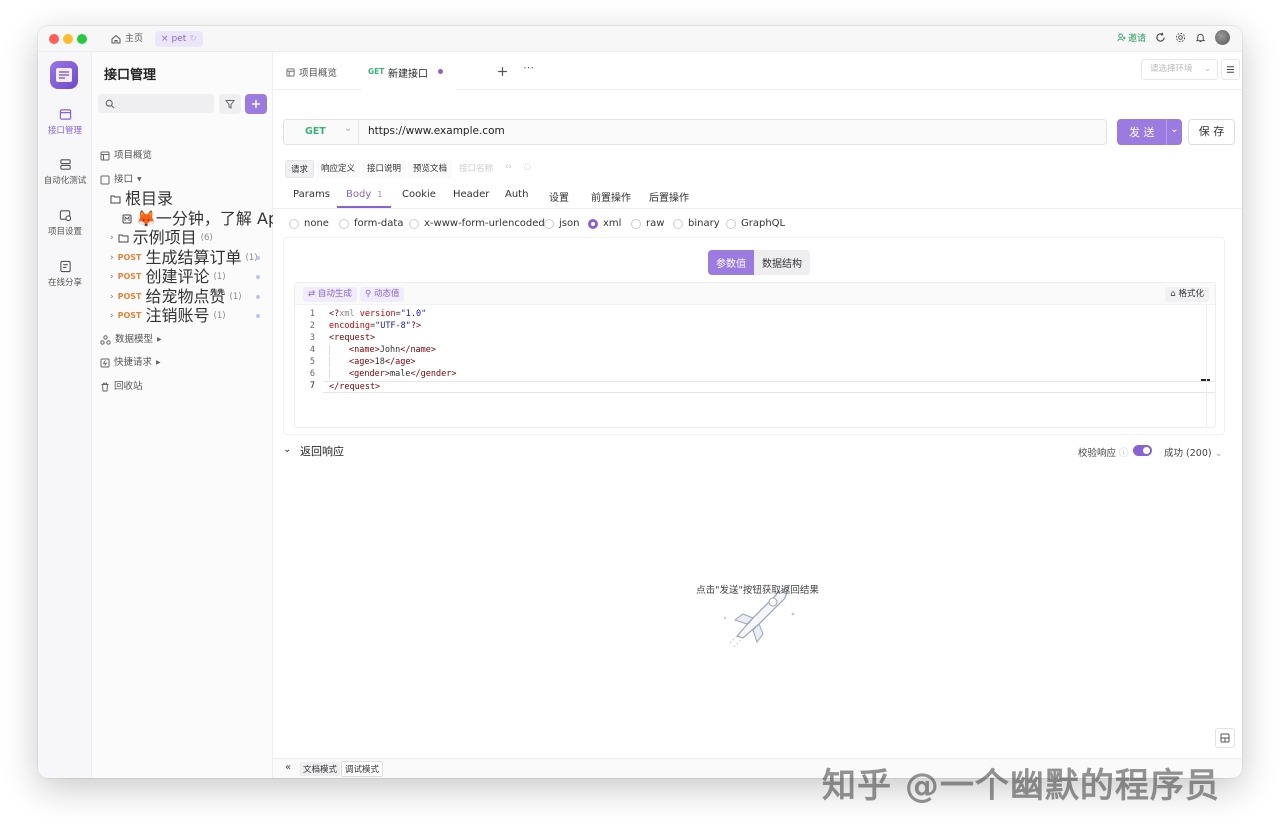  I want to click on rail-share: 在线分享, so click(65, 274).